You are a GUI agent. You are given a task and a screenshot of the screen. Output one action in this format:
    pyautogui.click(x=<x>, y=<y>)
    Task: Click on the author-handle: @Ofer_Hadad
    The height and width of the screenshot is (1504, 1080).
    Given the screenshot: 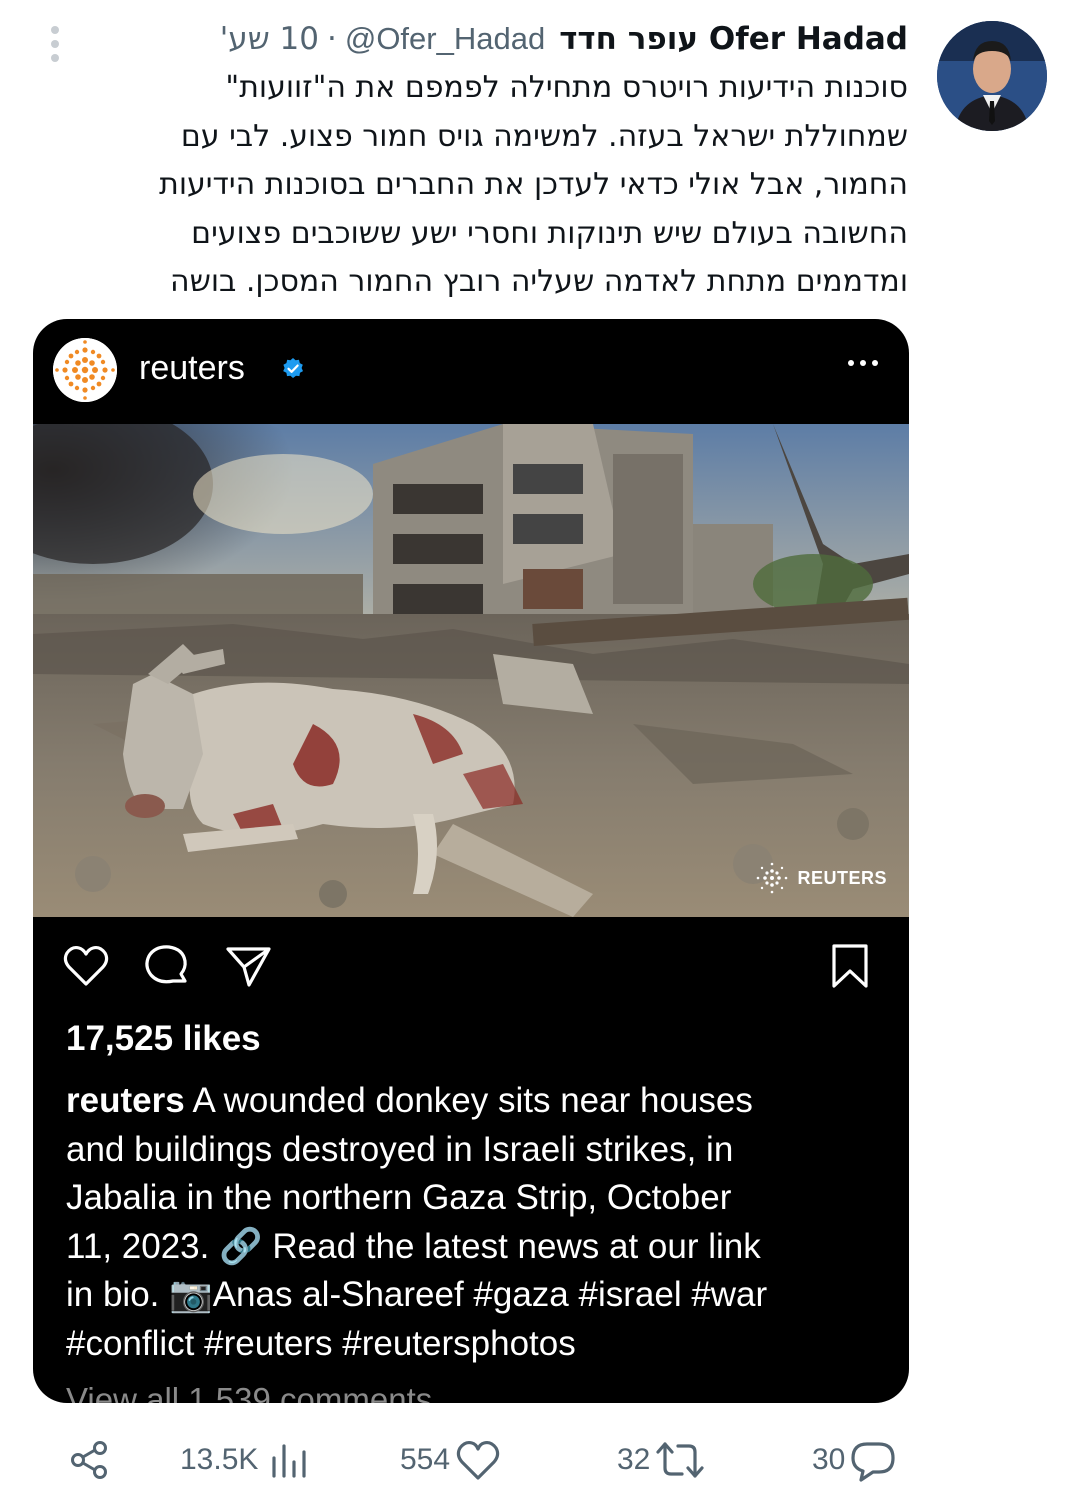 What is the action you would take?
    pyautogui.click(x=445, y=39)
    